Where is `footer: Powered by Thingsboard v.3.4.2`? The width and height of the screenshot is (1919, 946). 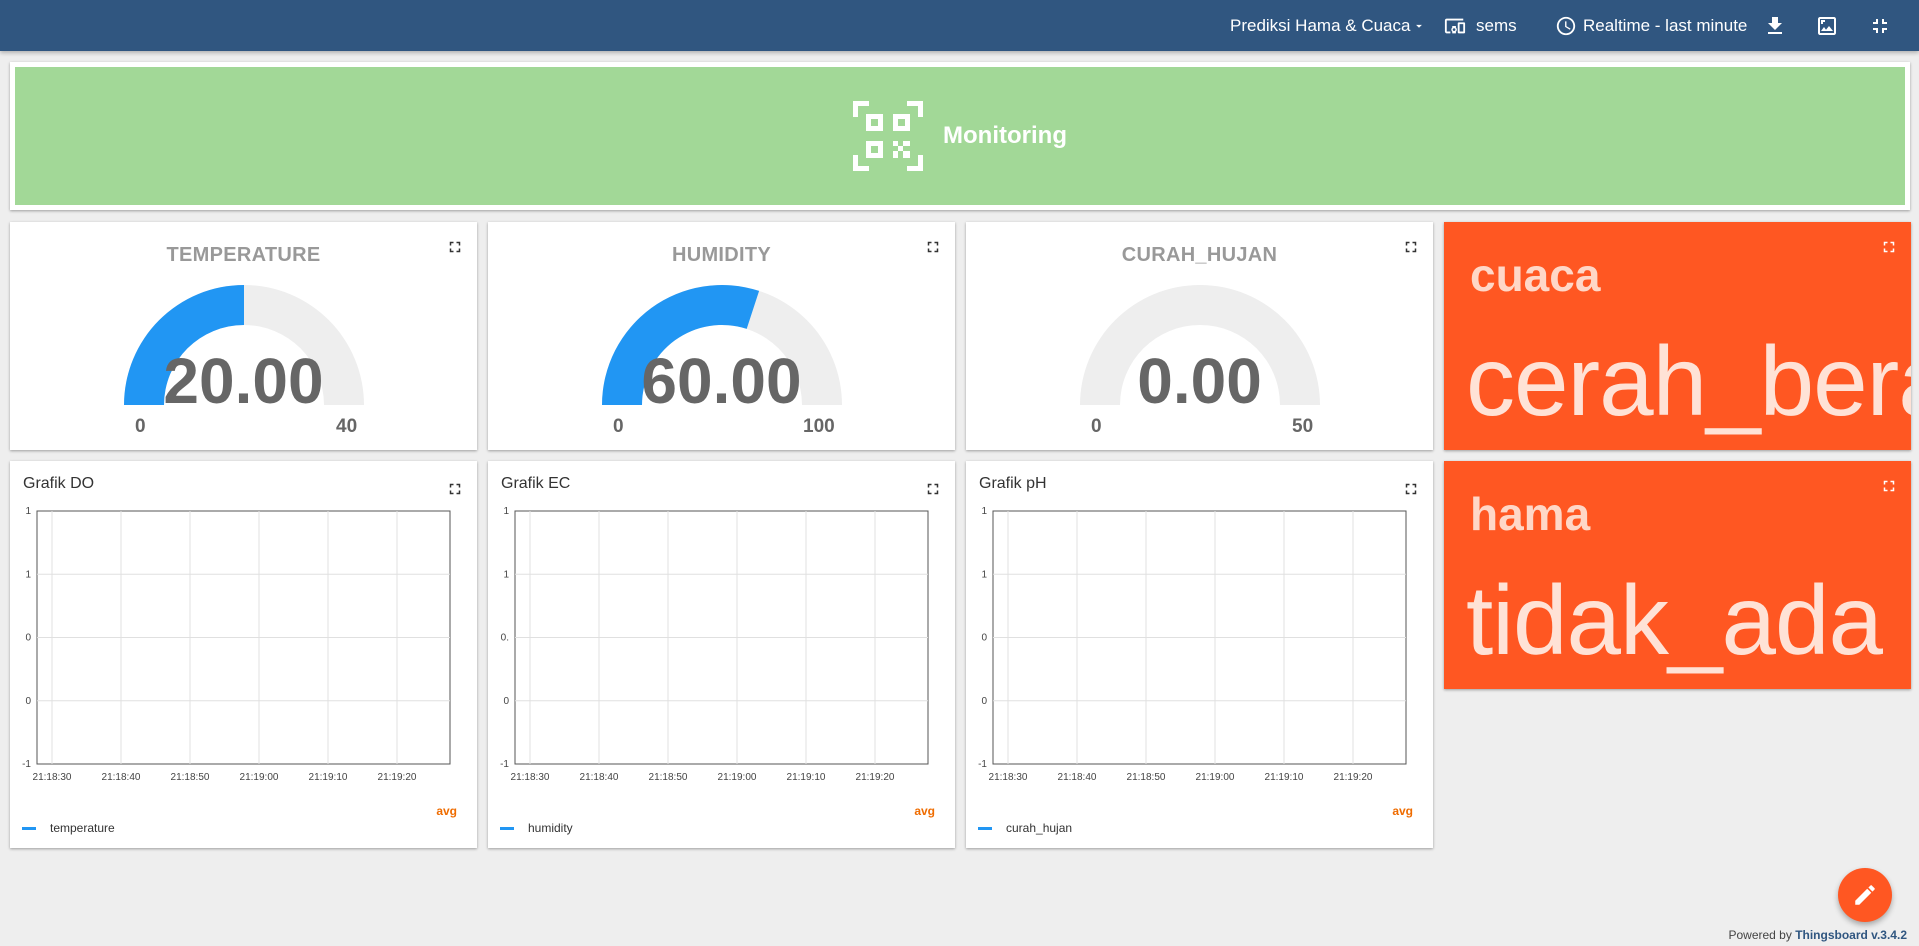
footer: Powered by Thingsboard v.3.4.2 is located at coordinates (1817, 935).